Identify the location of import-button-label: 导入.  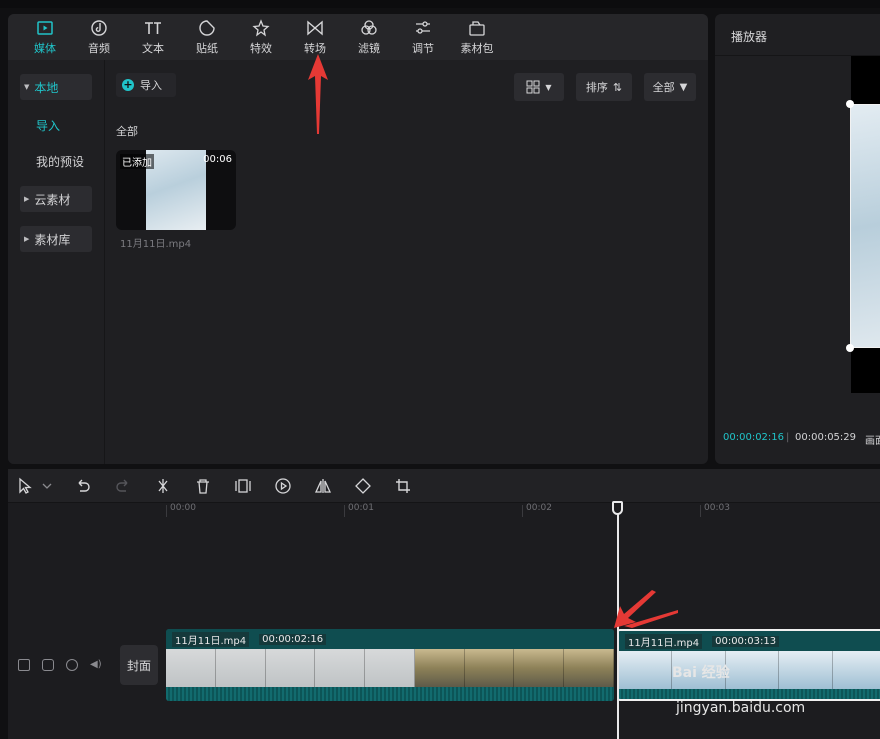
(151, 85).